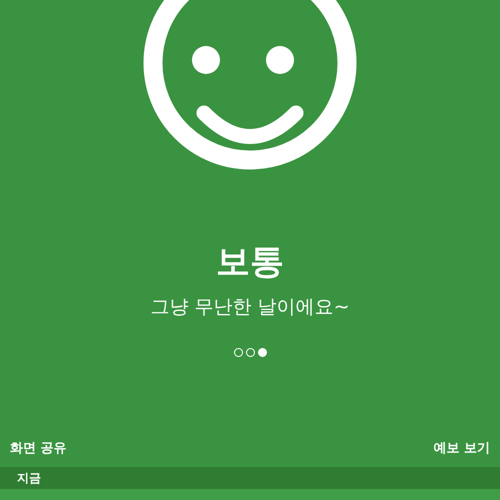 The width and height of the screenshot is (500, 500). What do you see at coordinates (250, 262) in the screenshot?
I see `mood-title: 보통` at bounding box center [250, 262].